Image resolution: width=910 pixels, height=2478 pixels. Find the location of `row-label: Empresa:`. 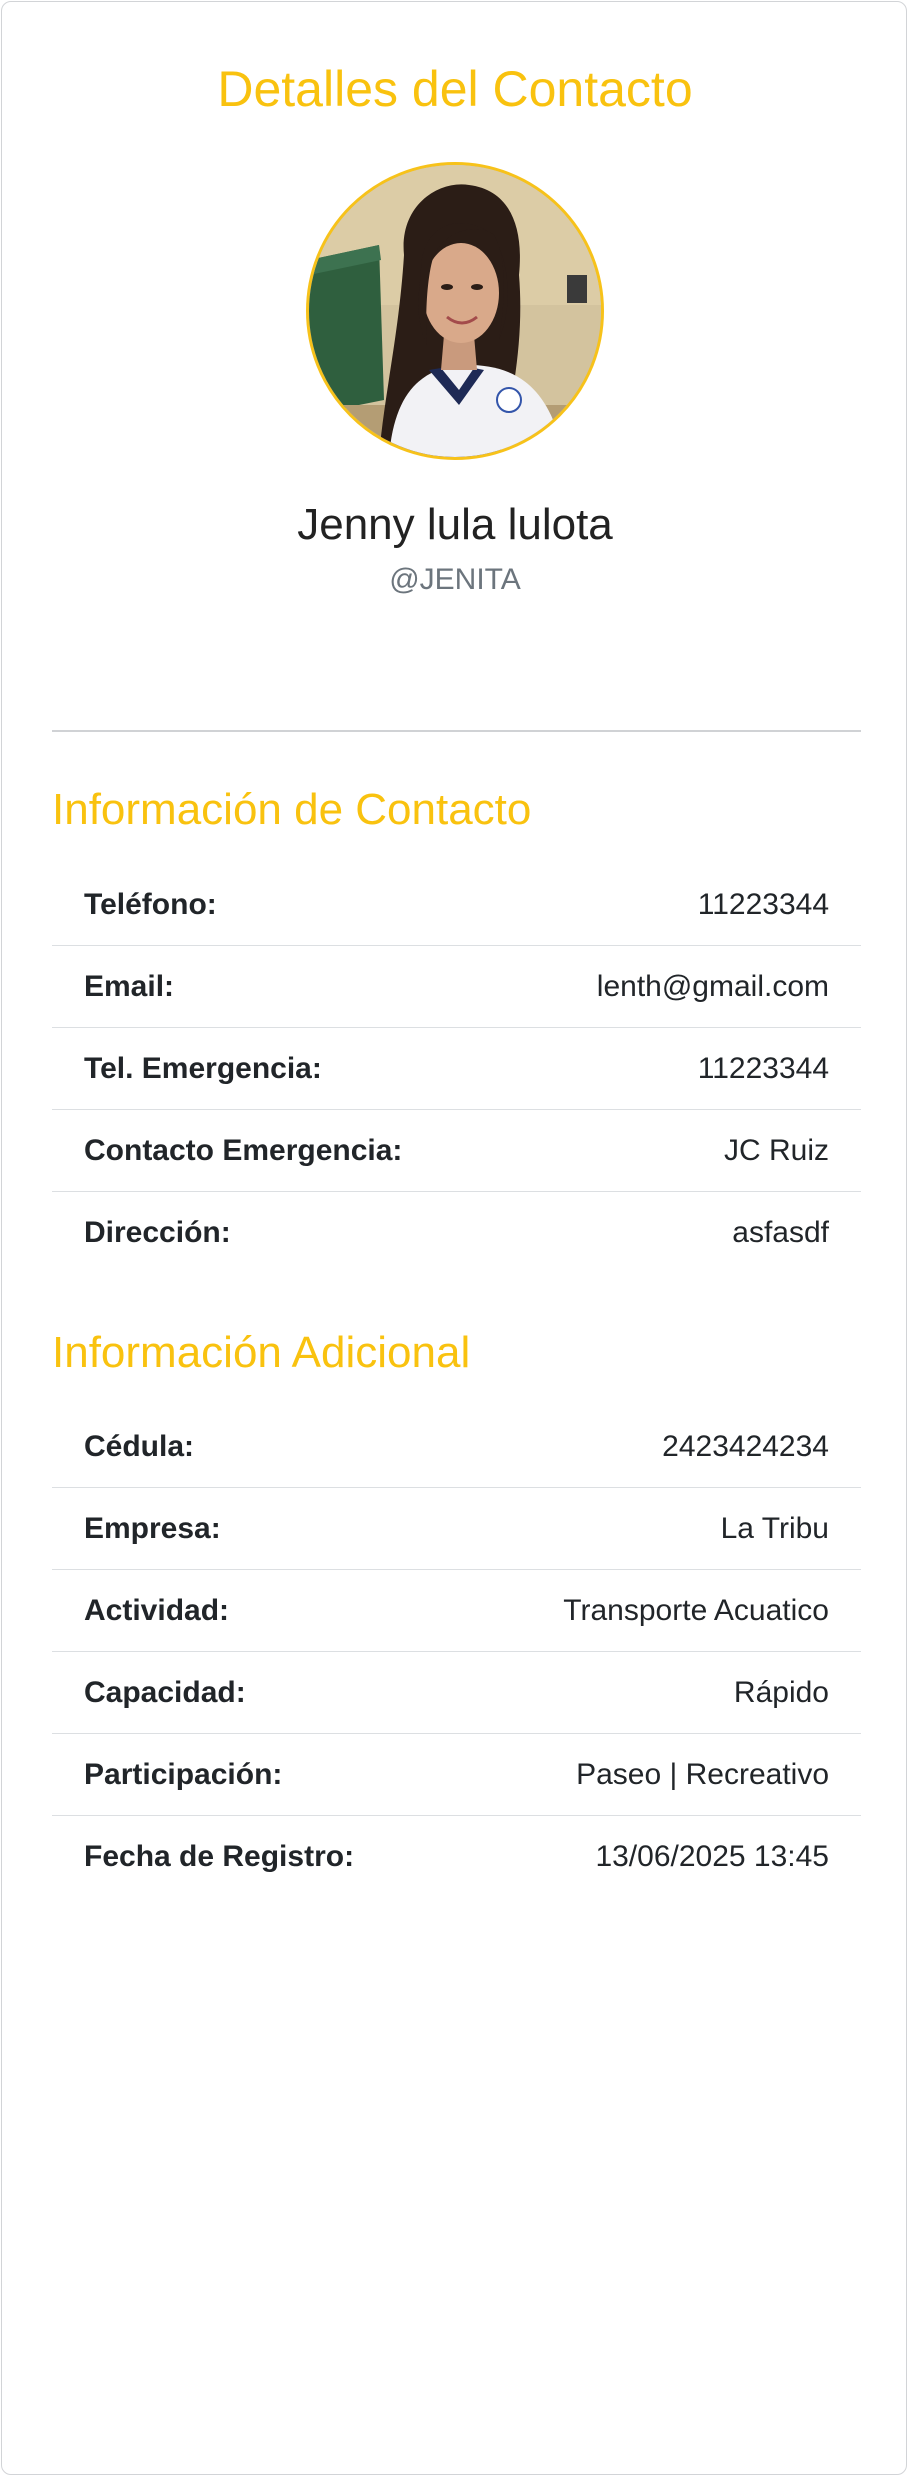

row-label: Empresa: is located at coordinates (152, 1528).